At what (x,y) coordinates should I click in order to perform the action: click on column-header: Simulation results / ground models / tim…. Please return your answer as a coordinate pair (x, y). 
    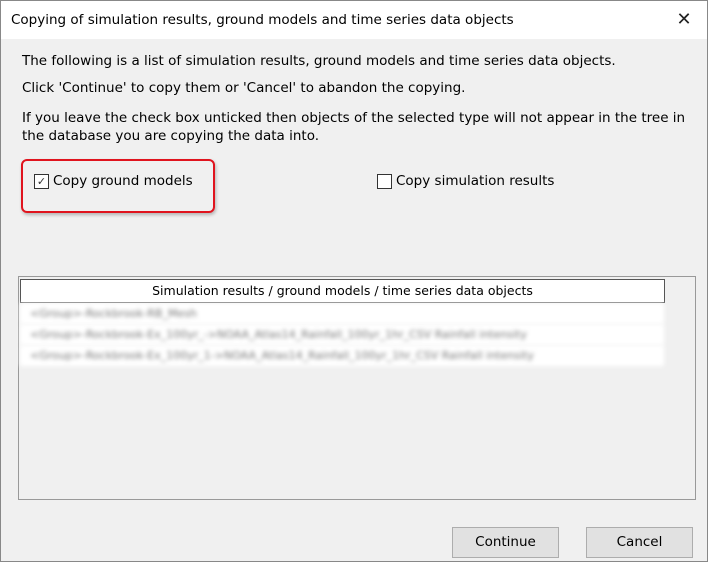
    Looking at the image, I should click on (342, 291).